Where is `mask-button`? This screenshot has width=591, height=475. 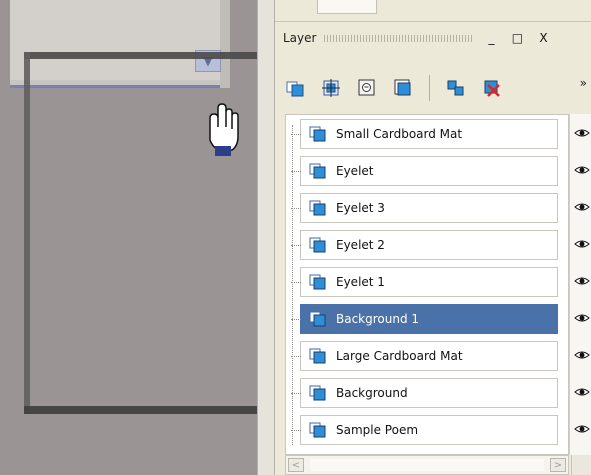
mask-button is located at coordinates (367, 88).